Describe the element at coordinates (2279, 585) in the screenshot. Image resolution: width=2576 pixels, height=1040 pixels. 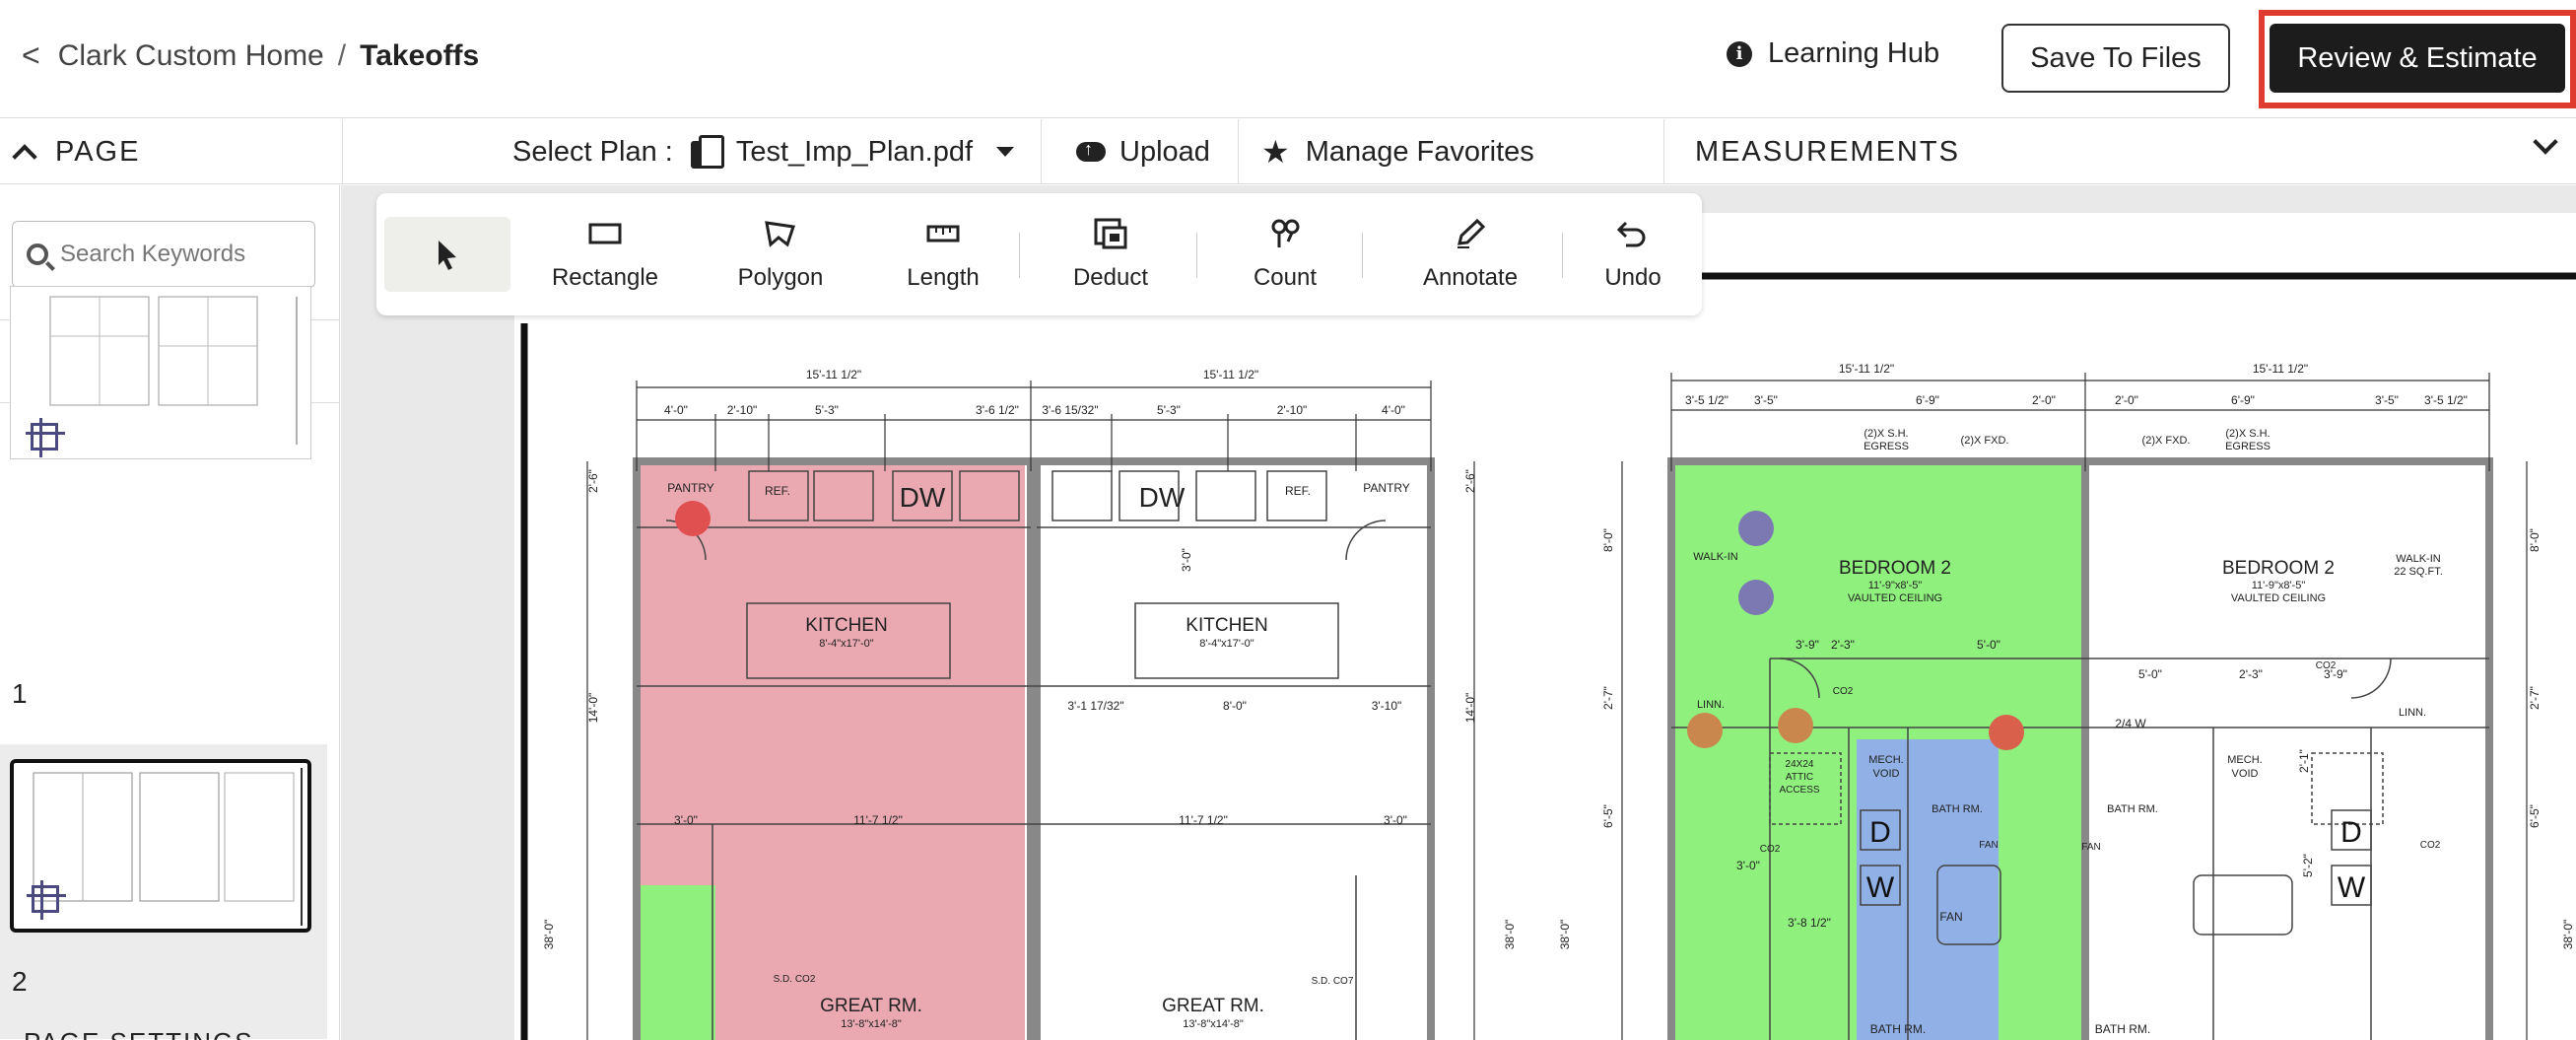
I see `svg-text: 11'-9"x8'-5"` at that location.